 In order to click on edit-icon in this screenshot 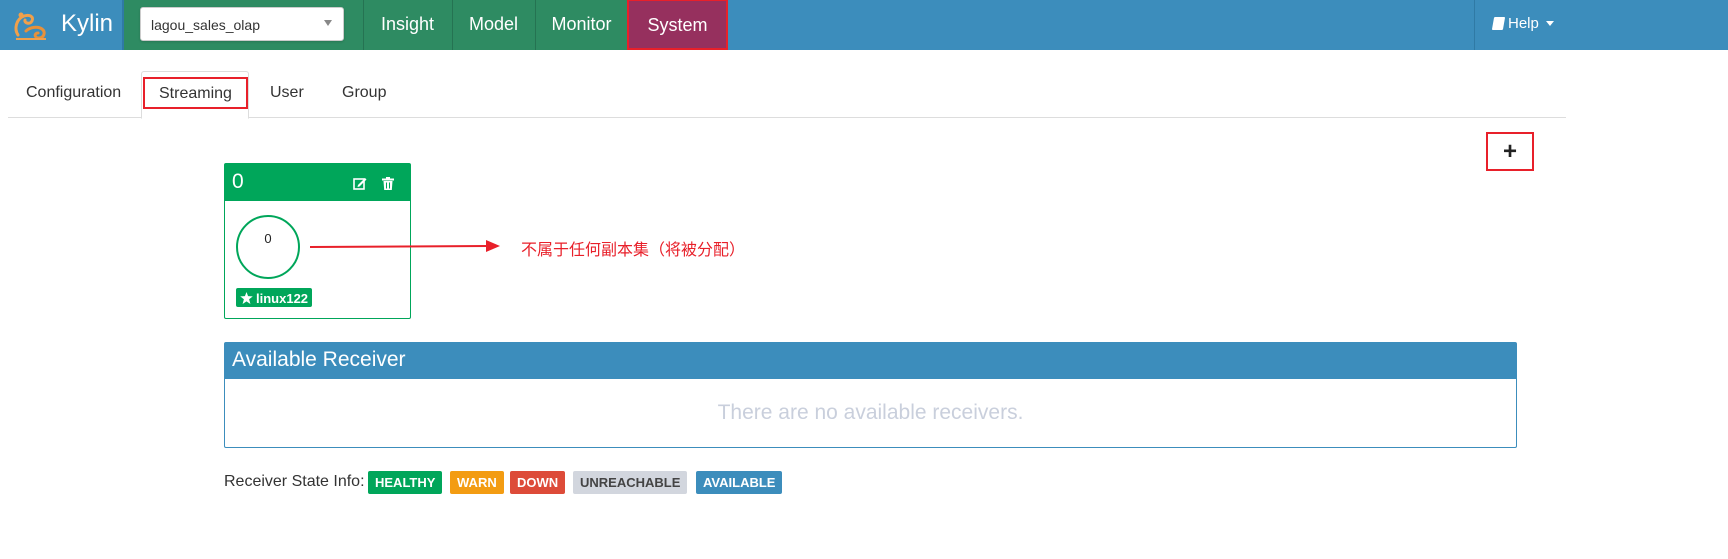, I will do `click(360, 183)`.